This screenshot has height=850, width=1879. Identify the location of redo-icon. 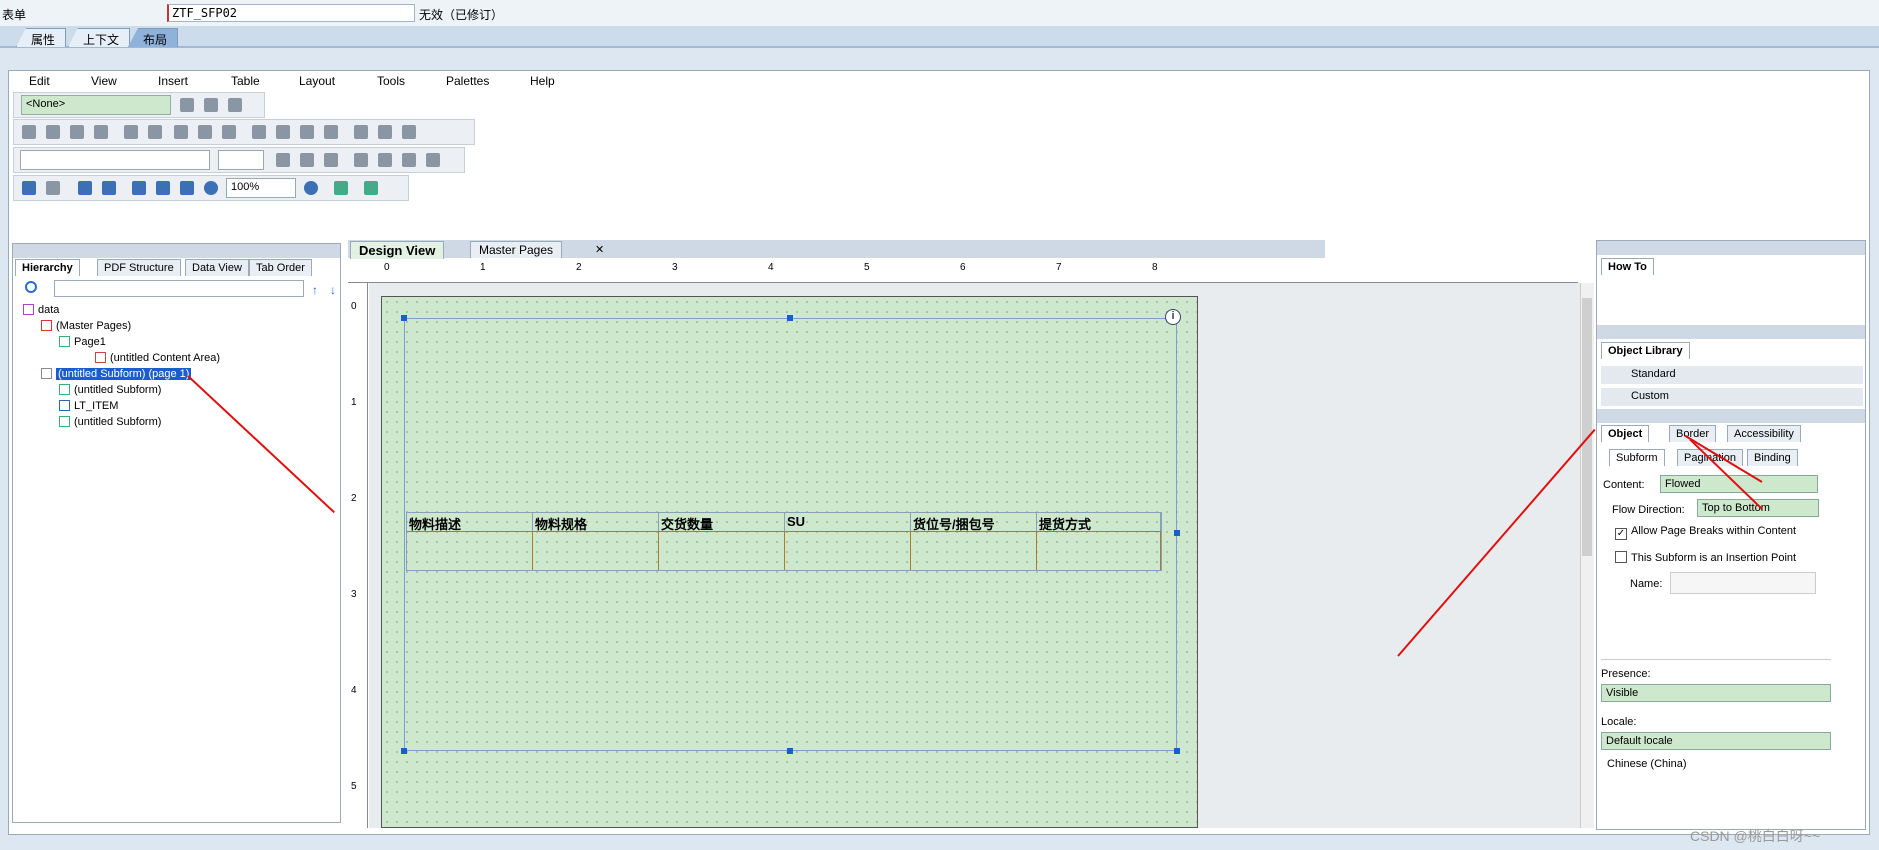
(53, 188).